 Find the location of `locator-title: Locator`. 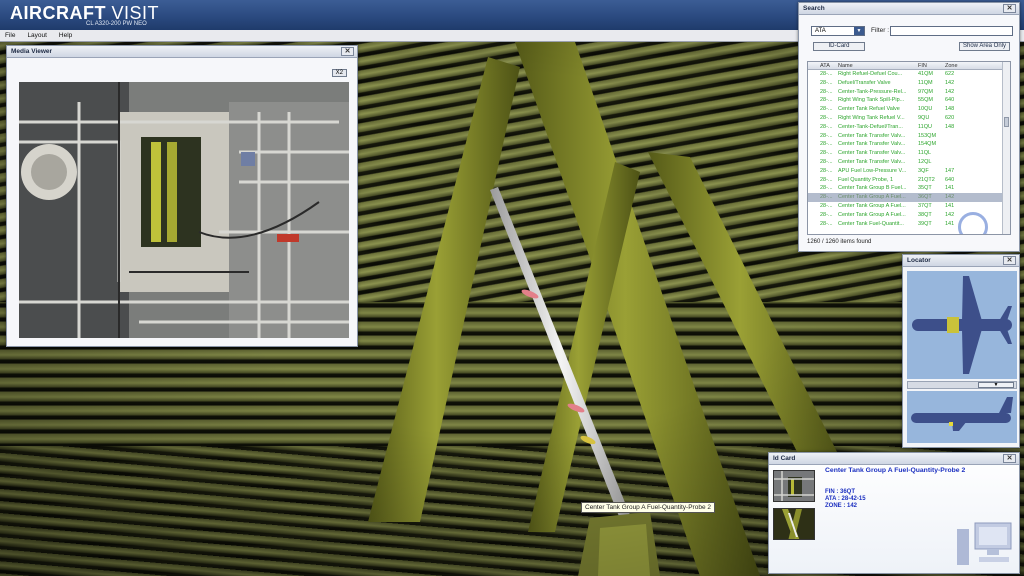

locator-title: Locator is located at coordinates (919, 260).